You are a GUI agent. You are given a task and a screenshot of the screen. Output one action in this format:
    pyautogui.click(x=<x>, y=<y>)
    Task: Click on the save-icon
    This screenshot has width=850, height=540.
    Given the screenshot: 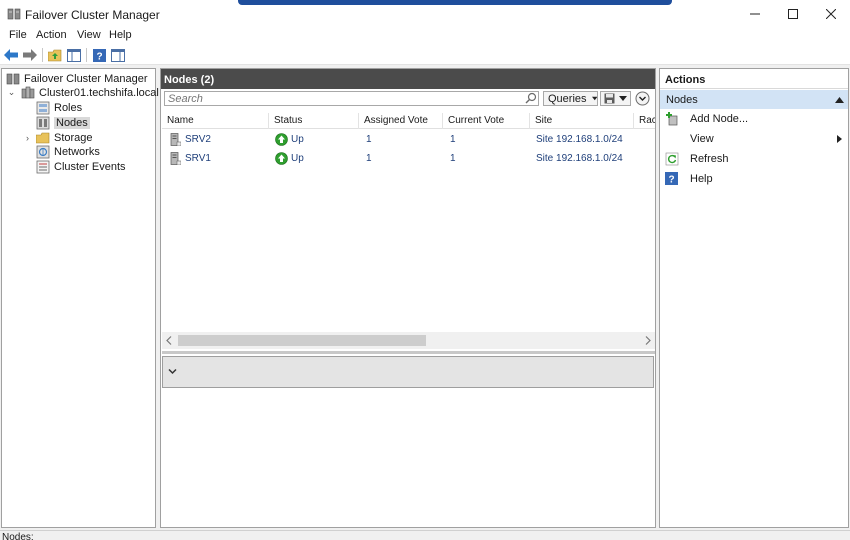 What is the action you would take?
    pyautogui.click(x=609, y=98)
    